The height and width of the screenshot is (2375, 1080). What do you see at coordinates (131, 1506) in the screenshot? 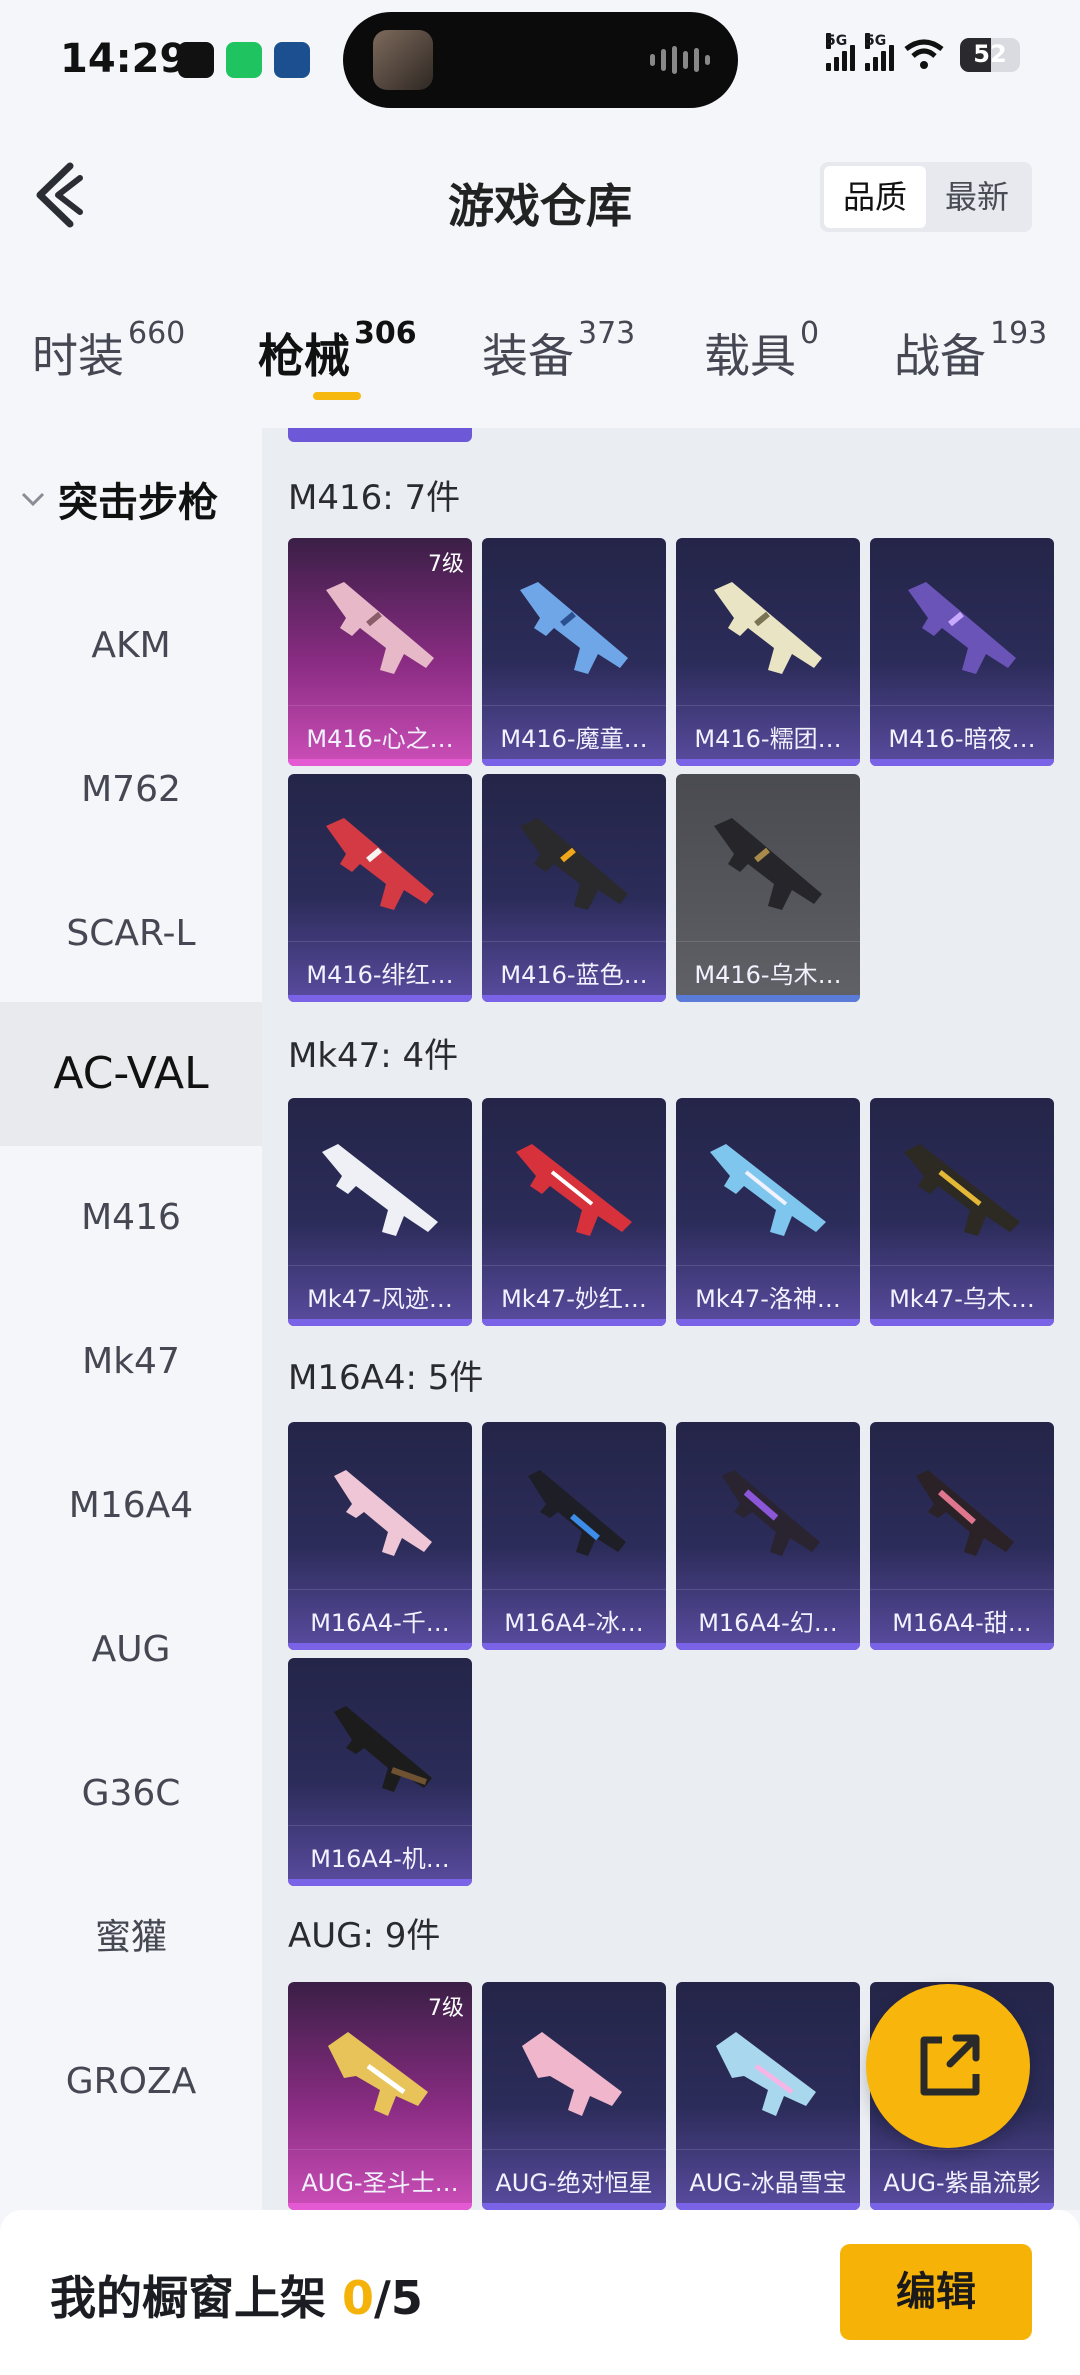
I see `sidebar-item-m16a4: M16A4` at bounding box center [131, 1506].